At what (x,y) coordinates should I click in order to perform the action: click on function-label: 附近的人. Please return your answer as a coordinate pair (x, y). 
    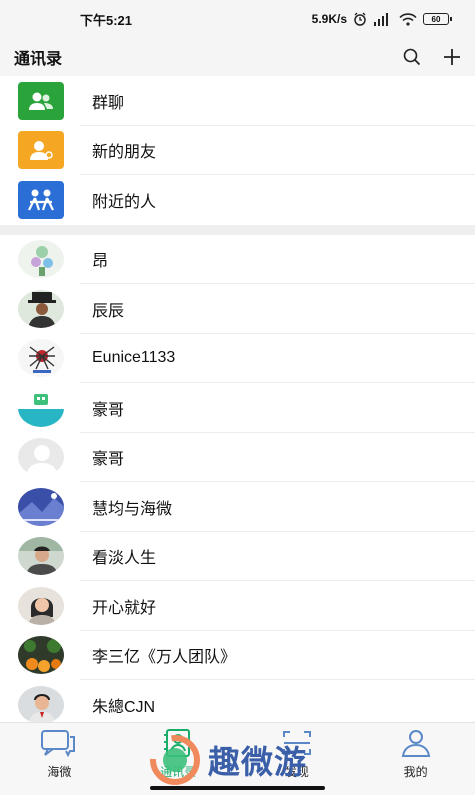
    Looking at the image, I should click on (124, 202).